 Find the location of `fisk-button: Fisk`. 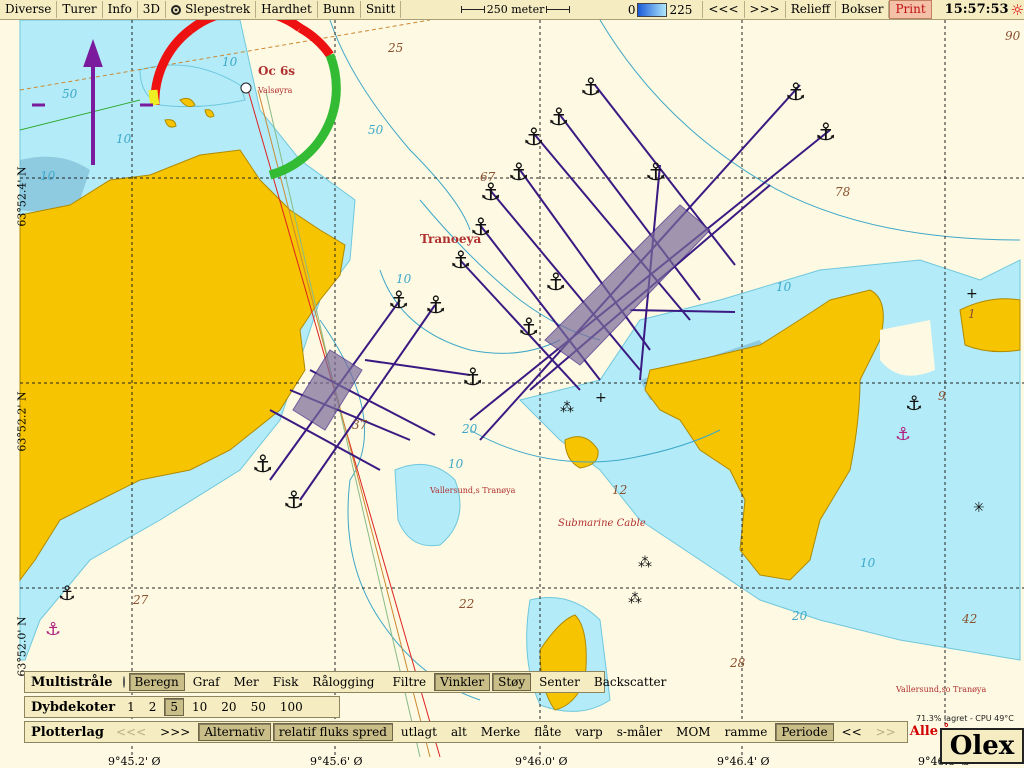

fisk-button: Fisk is located at coordinates (286, 682).